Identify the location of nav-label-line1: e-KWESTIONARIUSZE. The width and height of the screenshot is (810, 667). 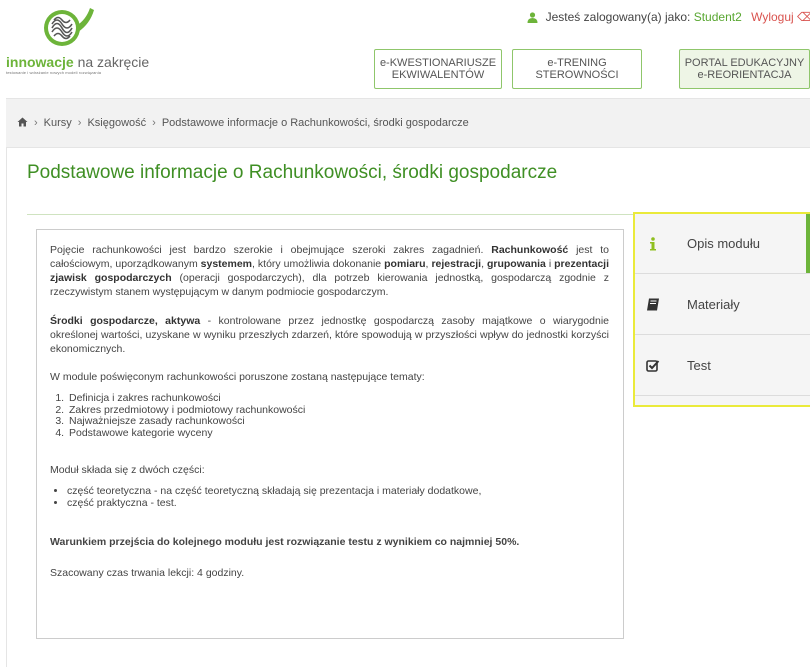
(438, 63).